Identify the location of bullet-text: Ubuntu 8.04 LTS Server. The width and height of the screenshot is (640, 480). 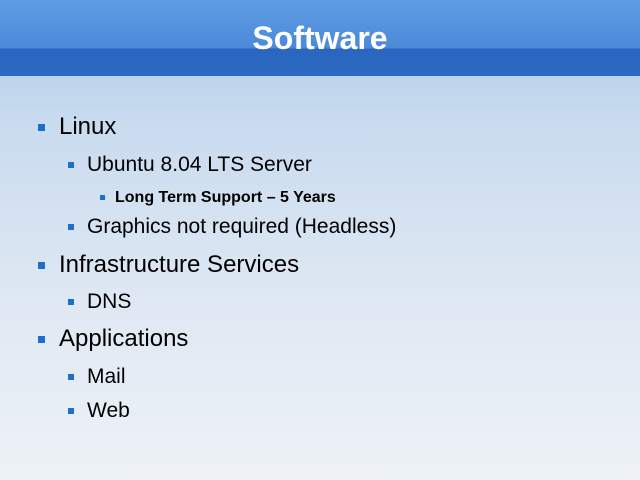
(199, 164).